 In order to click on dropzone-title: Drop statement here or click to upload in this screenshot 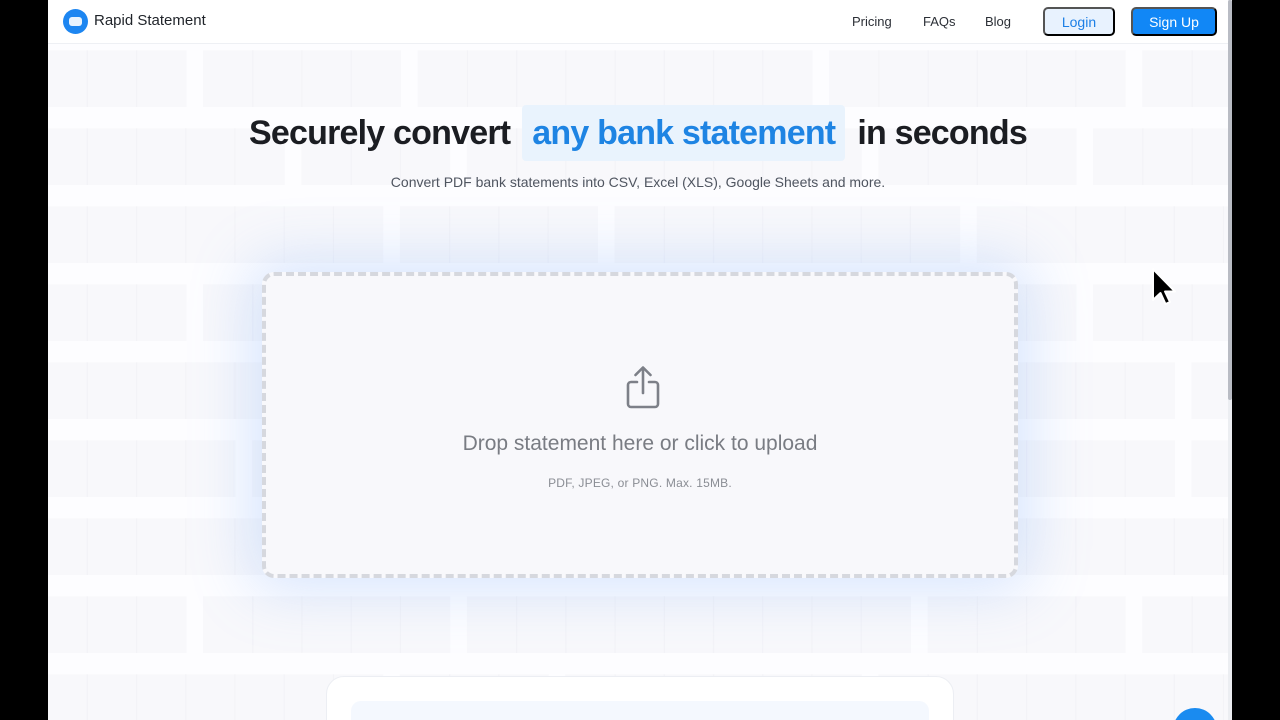, I will do `click(640, 443)`.